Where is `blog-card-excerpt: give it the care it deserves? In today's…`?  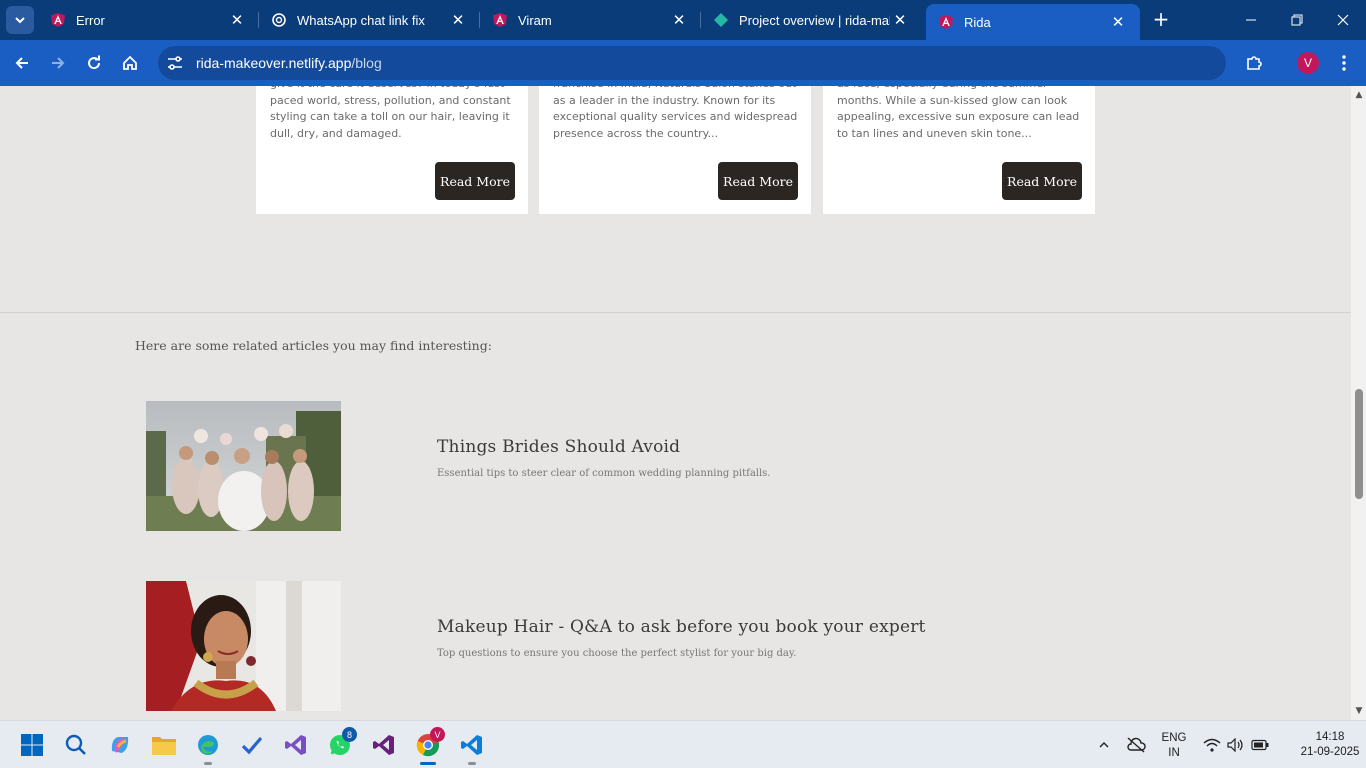 blog-card-excerpt: give it the care it deserves? In today's… is located at coordinates (390, 113).